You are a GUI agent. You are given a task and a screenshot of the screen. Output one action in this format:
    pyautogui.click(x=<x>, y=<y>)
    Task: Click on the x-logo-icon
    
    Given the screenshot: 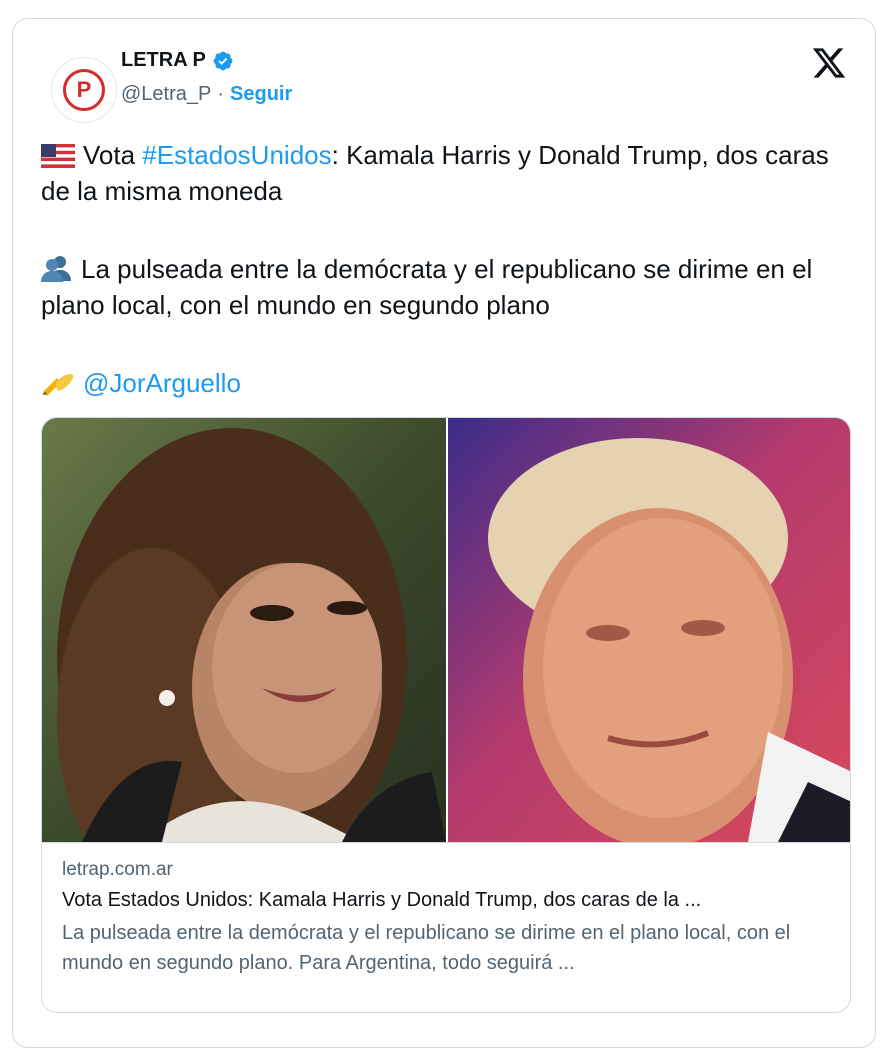 What is the action you would take?
    pyautogui.click(x=829, y=63)
    